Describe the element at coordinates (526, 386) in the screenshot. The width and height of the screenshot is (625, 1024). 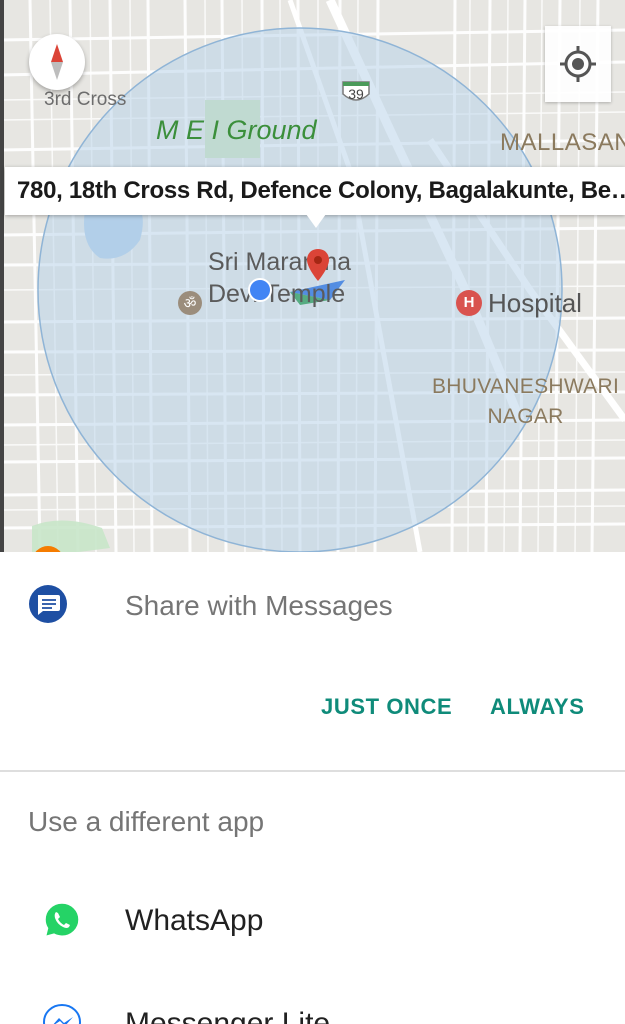
I see `map-label-bhuv-line1: BHUVANESHWARI` at that location.